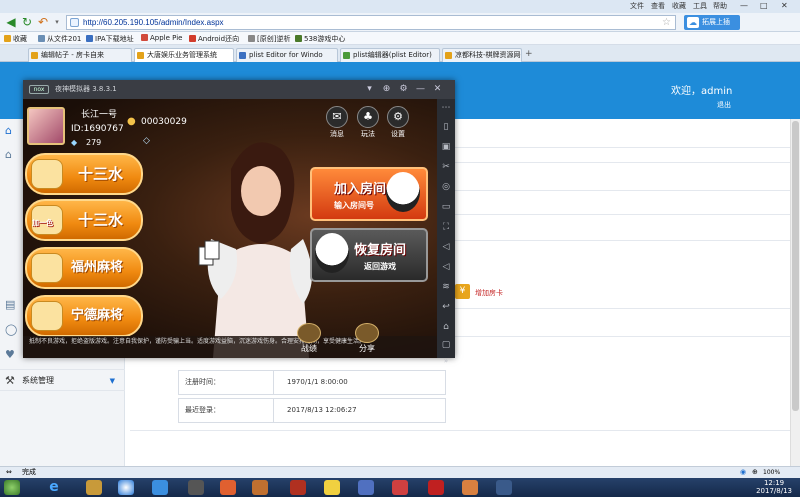 This screenshot has width=800, height=497. What do you see at coordinates (59, 39) in the screenshot?
I see `fav-item: 从文件201` at bounding box center [59, 39].